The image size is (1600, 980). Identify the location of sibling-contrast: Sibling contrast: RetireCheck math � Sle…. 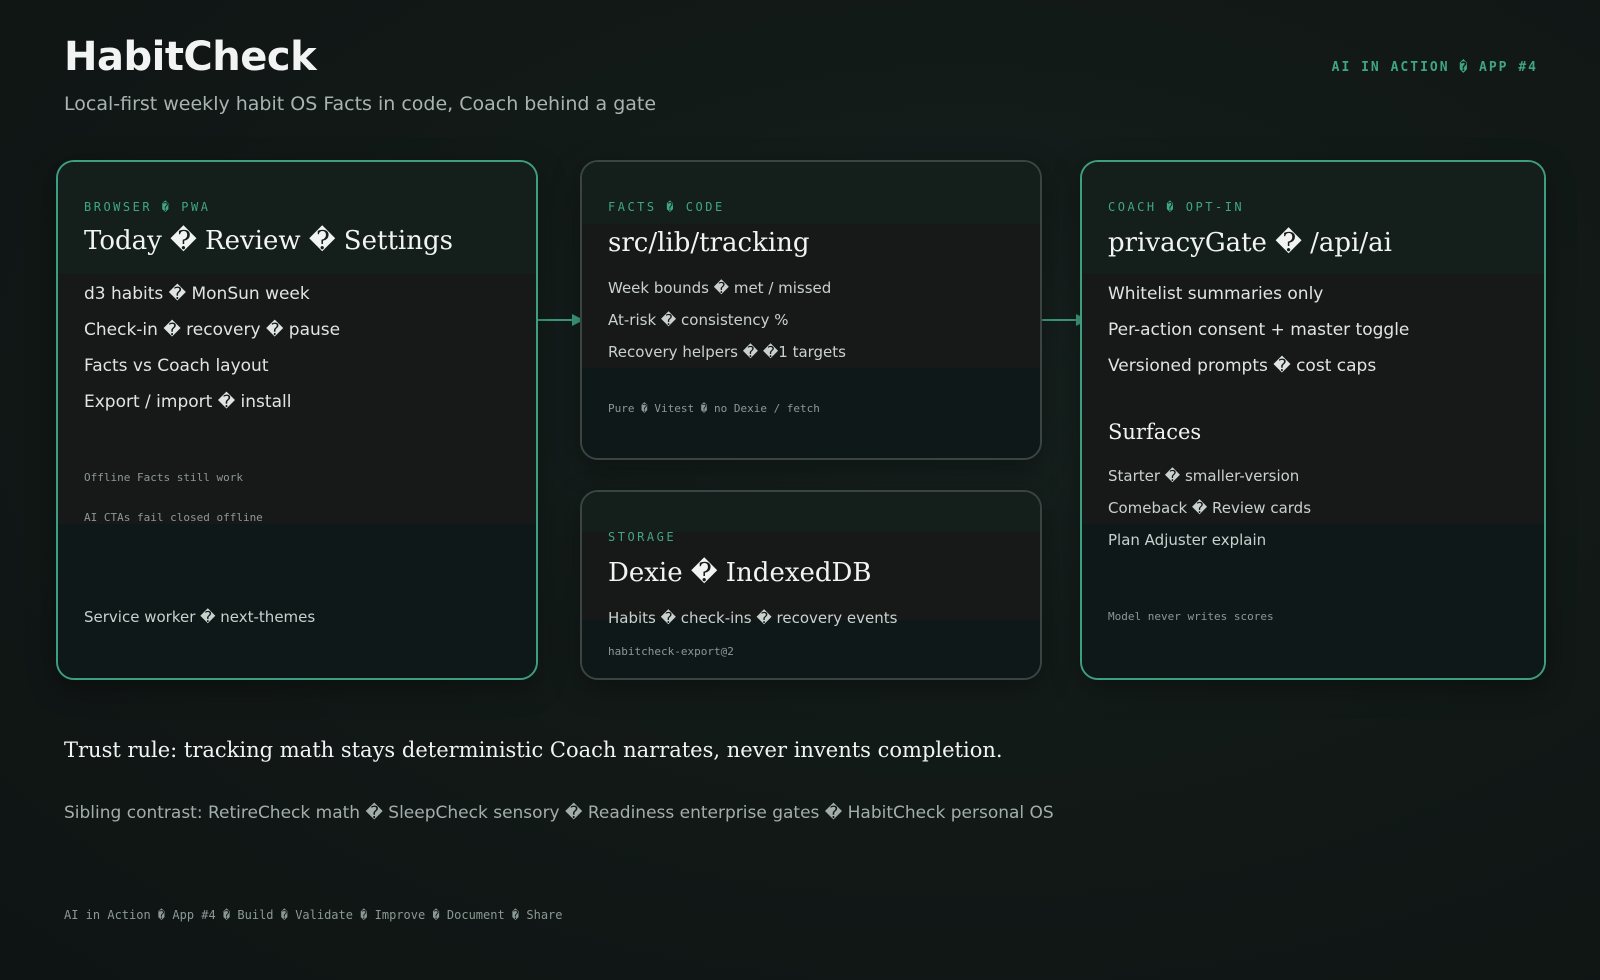
(559, 813).